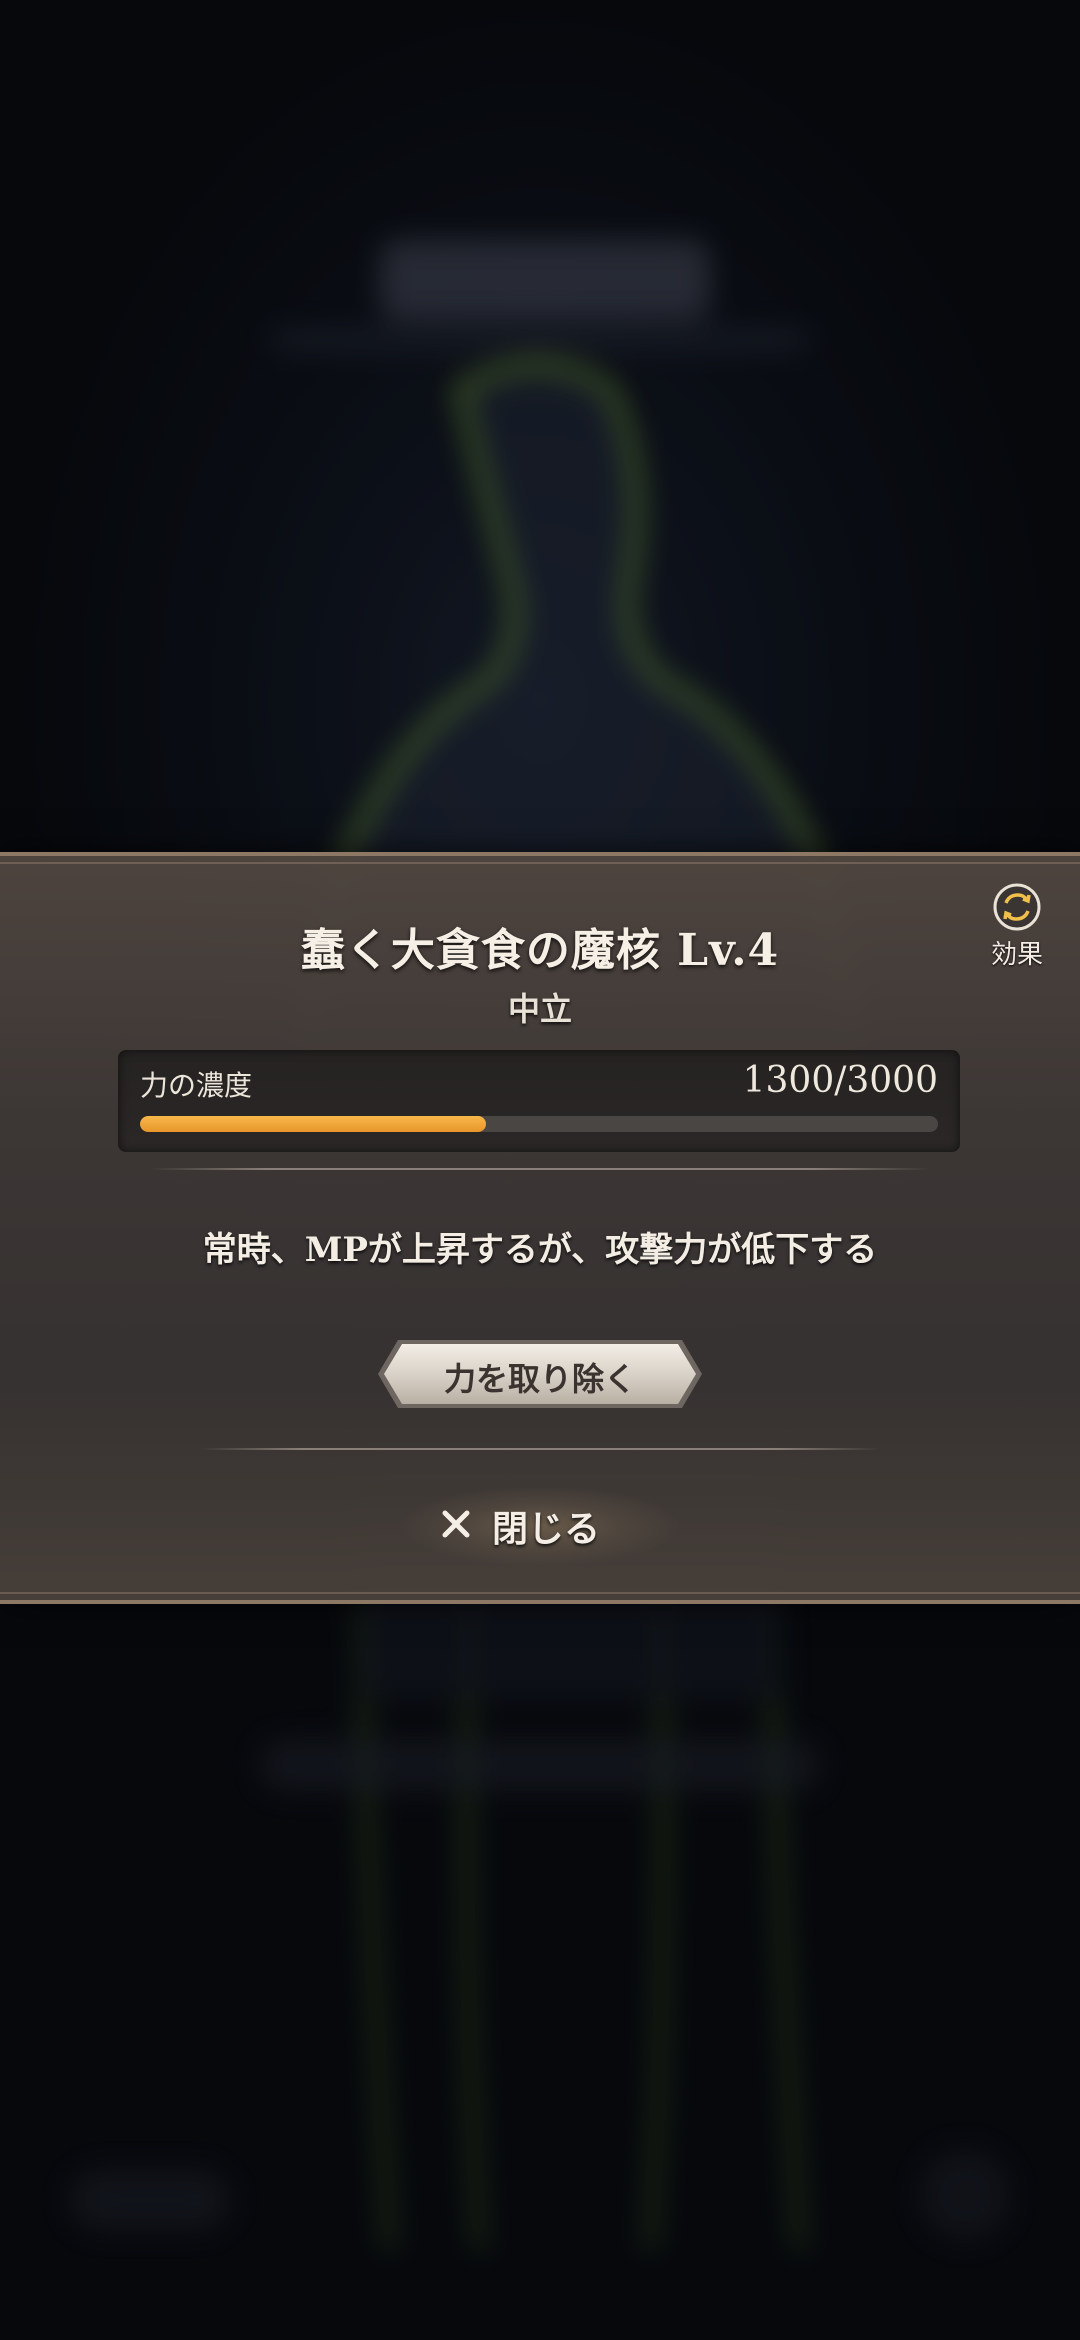 This screenshot has height=2340, width=1080. I want to click on close-button: 閉じる, so click(540, 1526).